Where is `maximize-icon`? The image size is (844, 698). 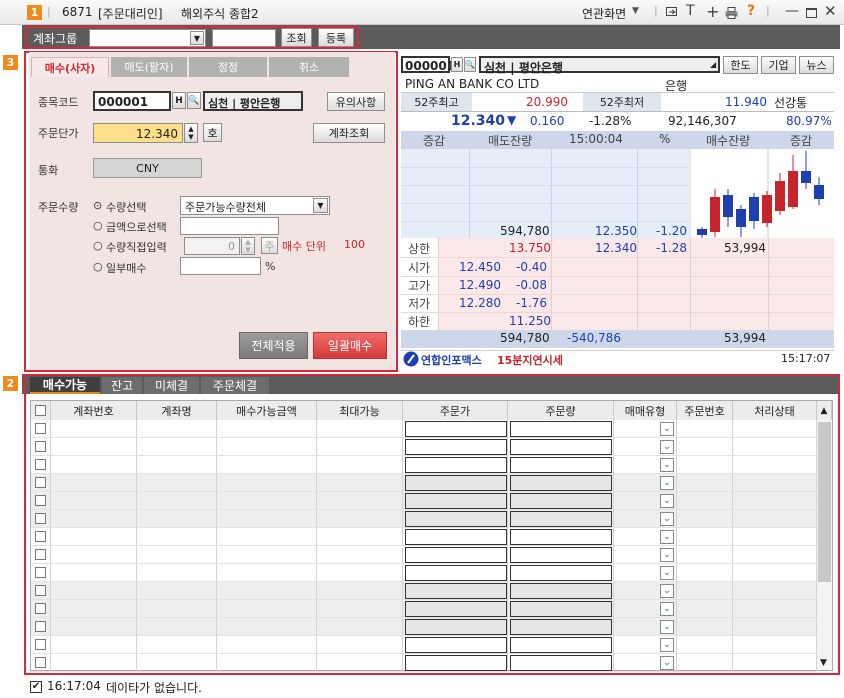
maximize-icon is located at coordinates (811, 13).